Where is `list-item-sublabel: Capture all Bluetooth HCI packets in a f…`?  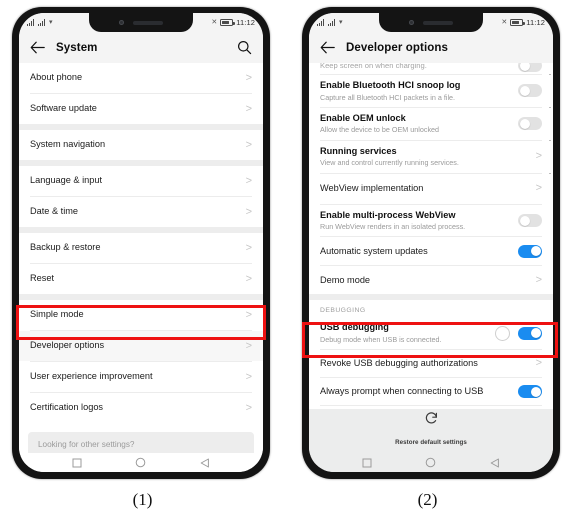 list-item-sublabel: Capture all Bluetooth HCI packets in a f… is located at coordinates (388, 97).